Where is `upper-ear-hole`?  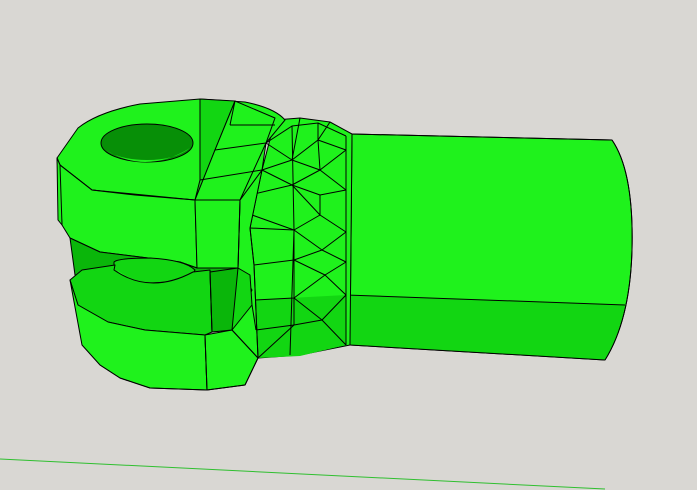
upper-ear-hole is located at coordinates (147, 143).